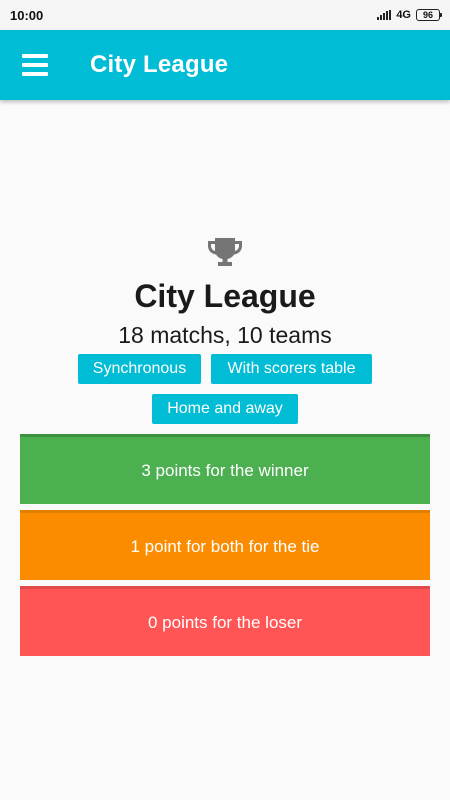  I want to click on signal-icon, so click(384, 15).